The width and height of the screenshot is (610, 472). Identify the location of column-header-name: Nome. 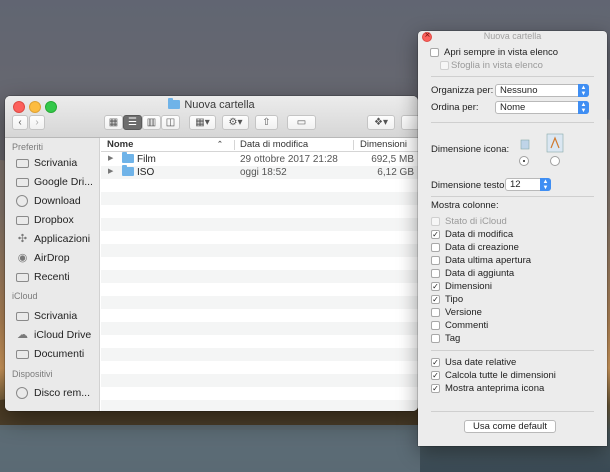
(120, 144).